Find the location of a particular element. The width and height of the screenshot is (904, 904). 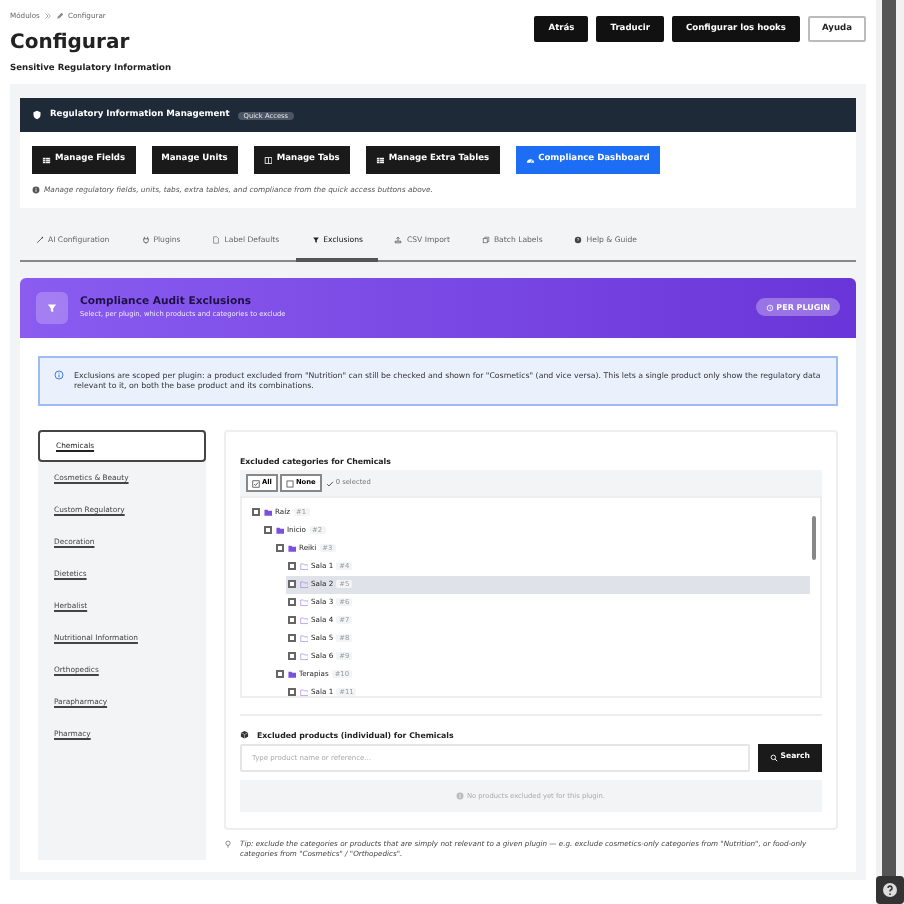

upload-icon is located at coordinates (398, 240).